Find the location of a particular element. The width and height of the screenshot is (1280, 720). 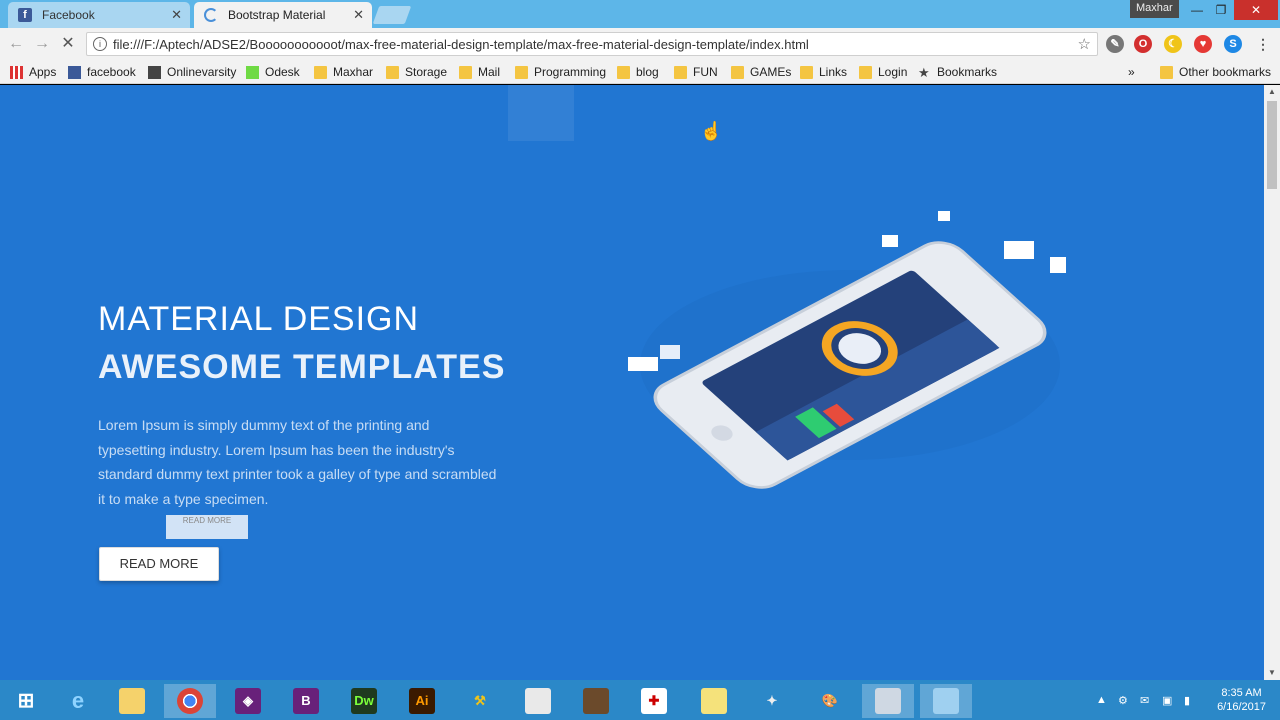

bookmark-label: Login is located at coordinates (893, 72).